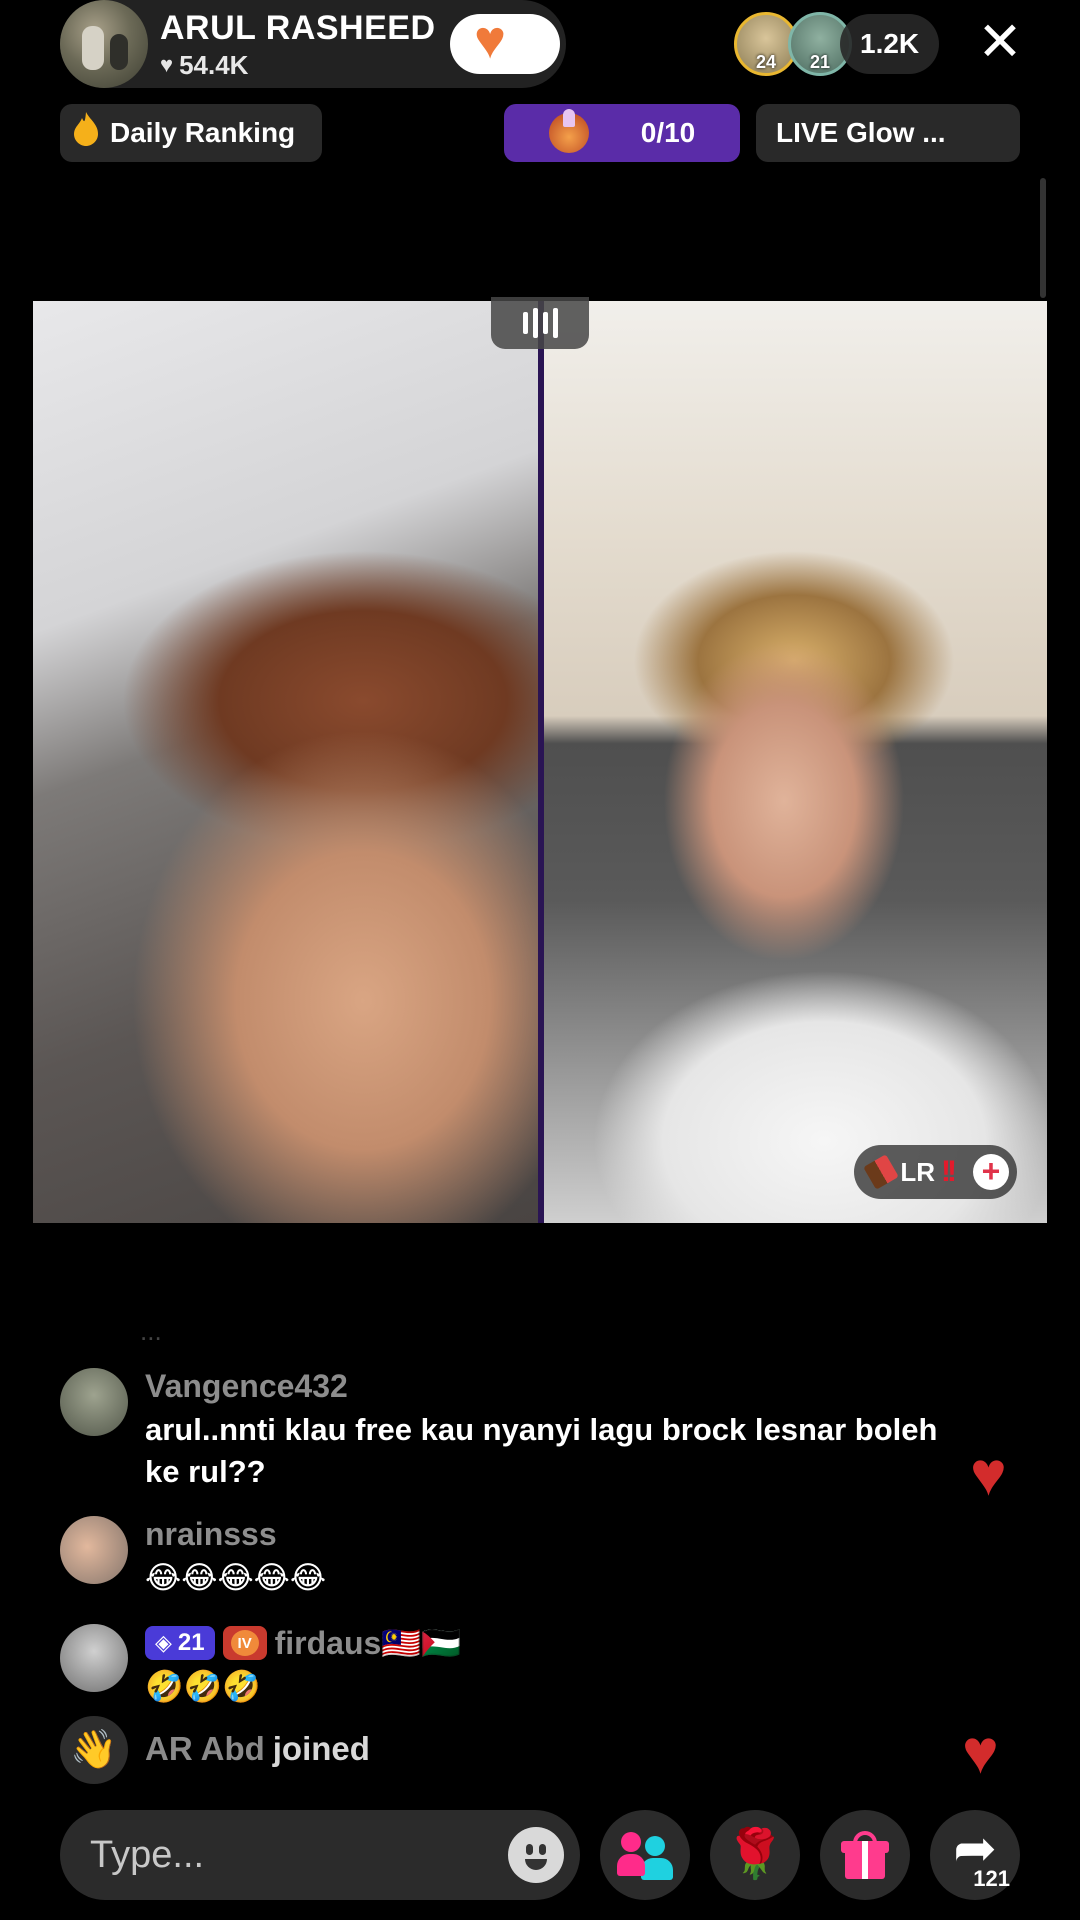 This screenshot has height=1920, width=1080. What do you see at coordinates (303, 1666) in the screenshot?
I see `chat-message-body: ◈ 21 IV firdaus🇲🇾🇵🇸 🤣🤣🤣` at bounding box center [303, 1666].